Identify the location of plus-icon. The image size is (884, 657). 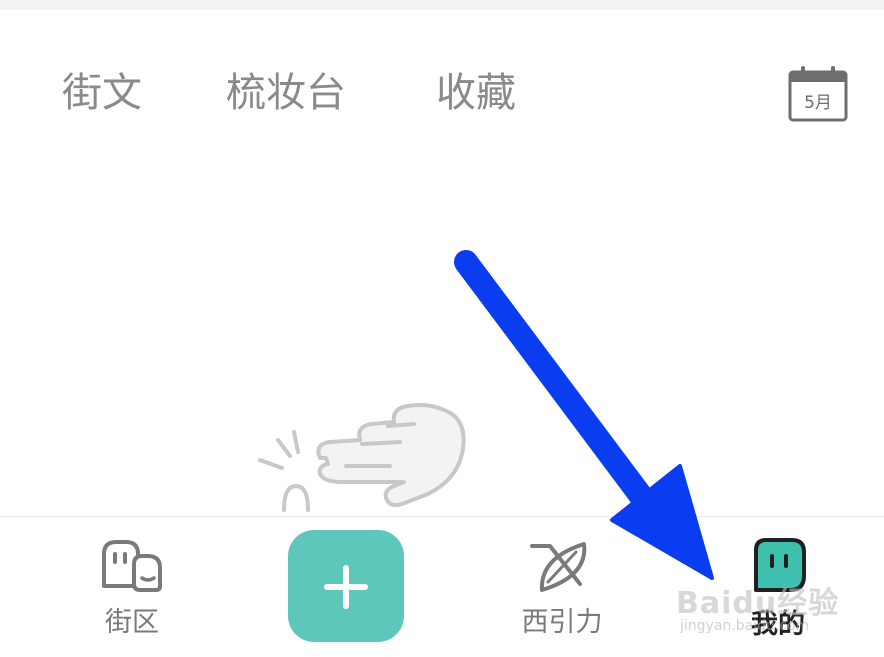
(346, 587).